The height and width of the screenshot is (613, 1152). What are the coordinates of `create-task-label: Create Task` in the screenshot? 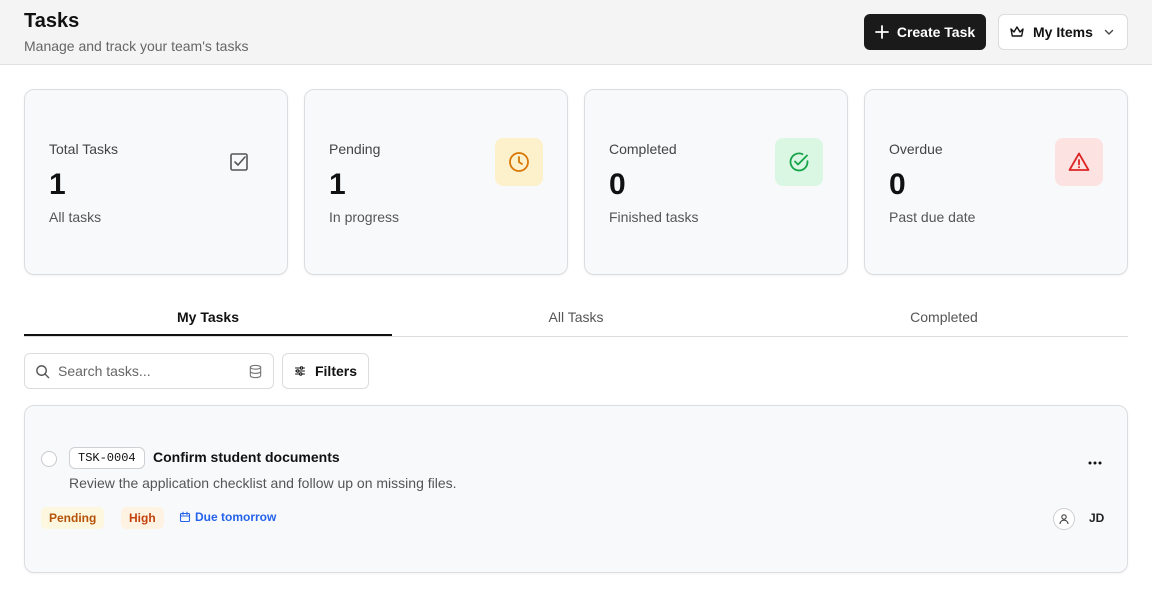 It's located at (936, 32).